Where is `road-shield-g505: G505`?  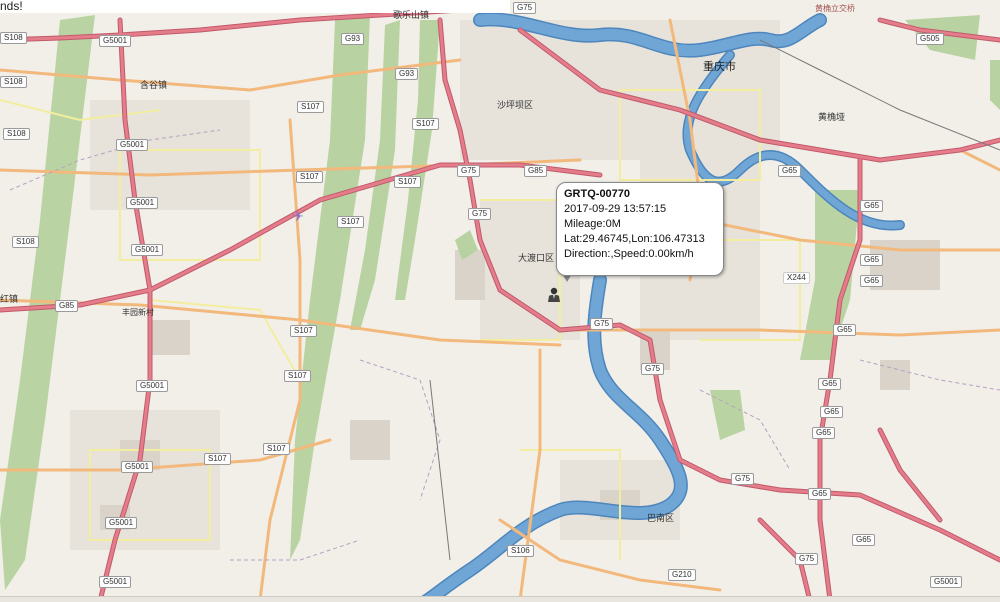 road-shield-g505: G505 is located at coordinates (930, 39).